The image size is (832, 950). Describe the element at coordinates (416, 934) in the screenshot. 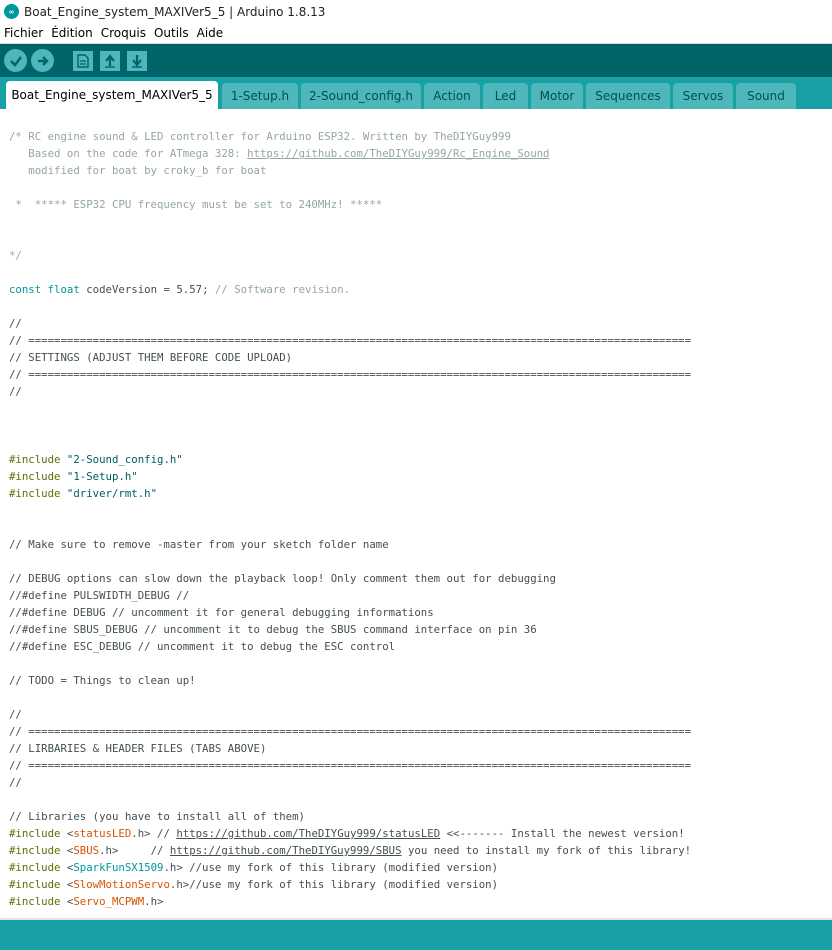

I see `status-bar` at that location.